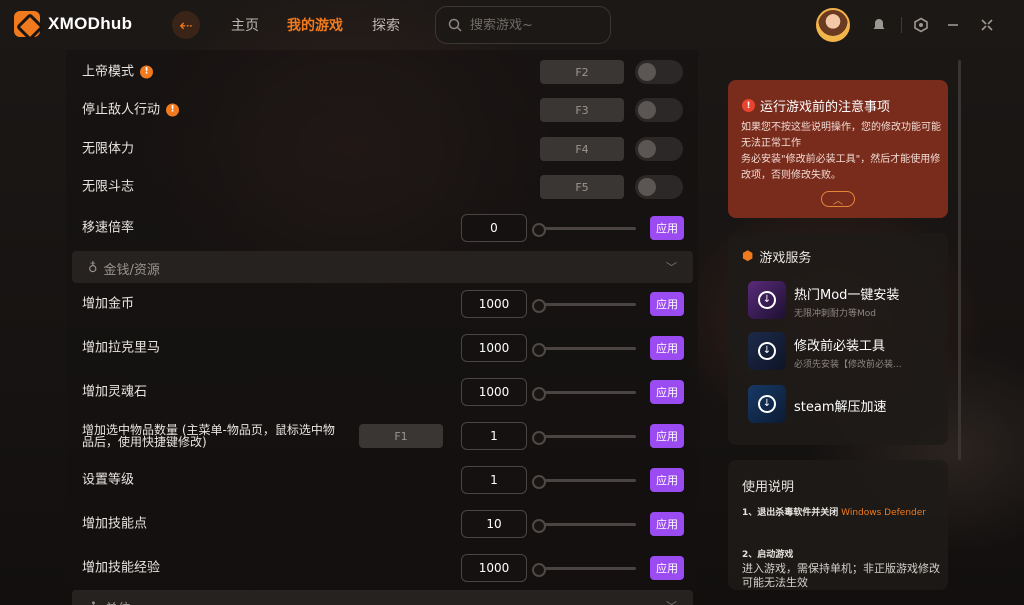  What do you see at coordinates (768, 487) in the screenshot?
I see `usage-title: 使用说明` at bounding box center [768, 487].